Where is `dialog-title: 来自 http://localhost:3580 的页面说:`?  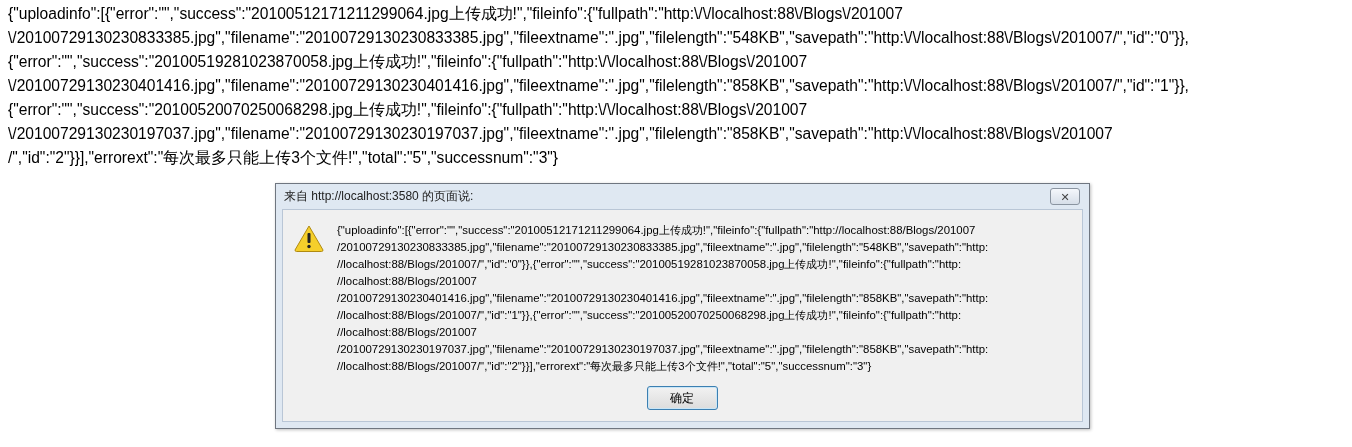
dialog-title: 来自 http://localhost:3580 的页面说: is located at coordinates (378, 196).